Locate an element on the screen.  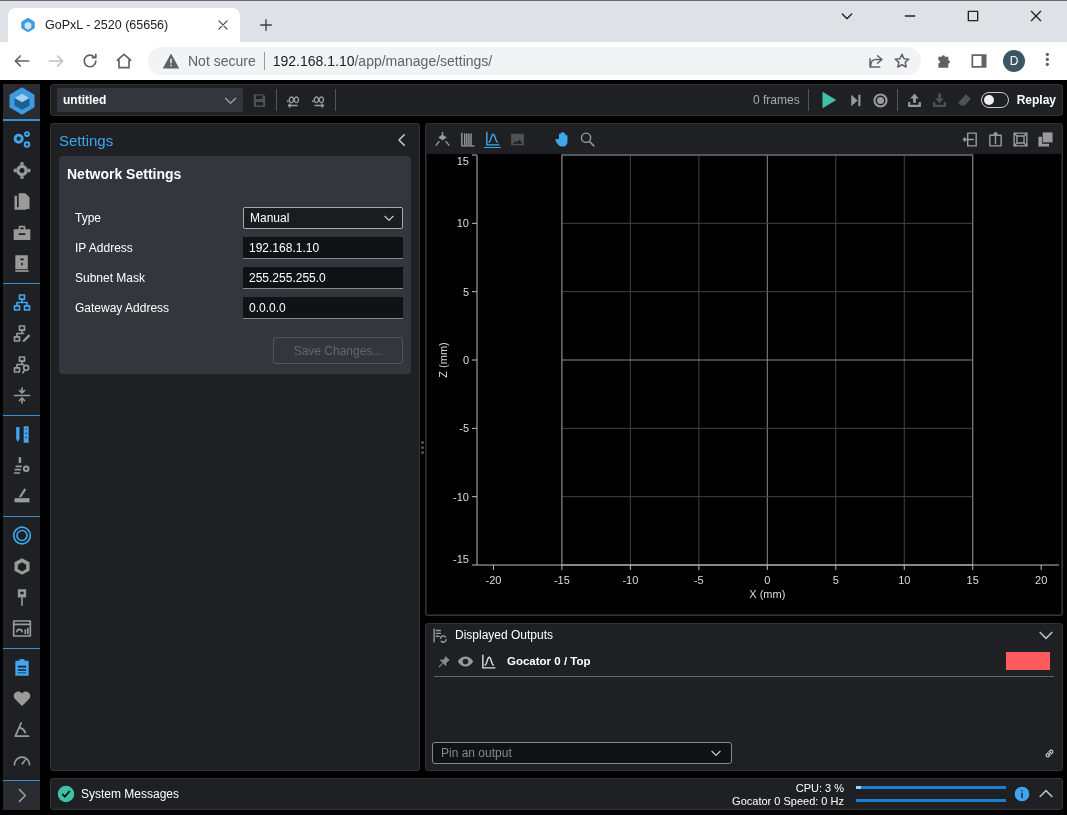
info-icon is located at coordinates (1022, 794).